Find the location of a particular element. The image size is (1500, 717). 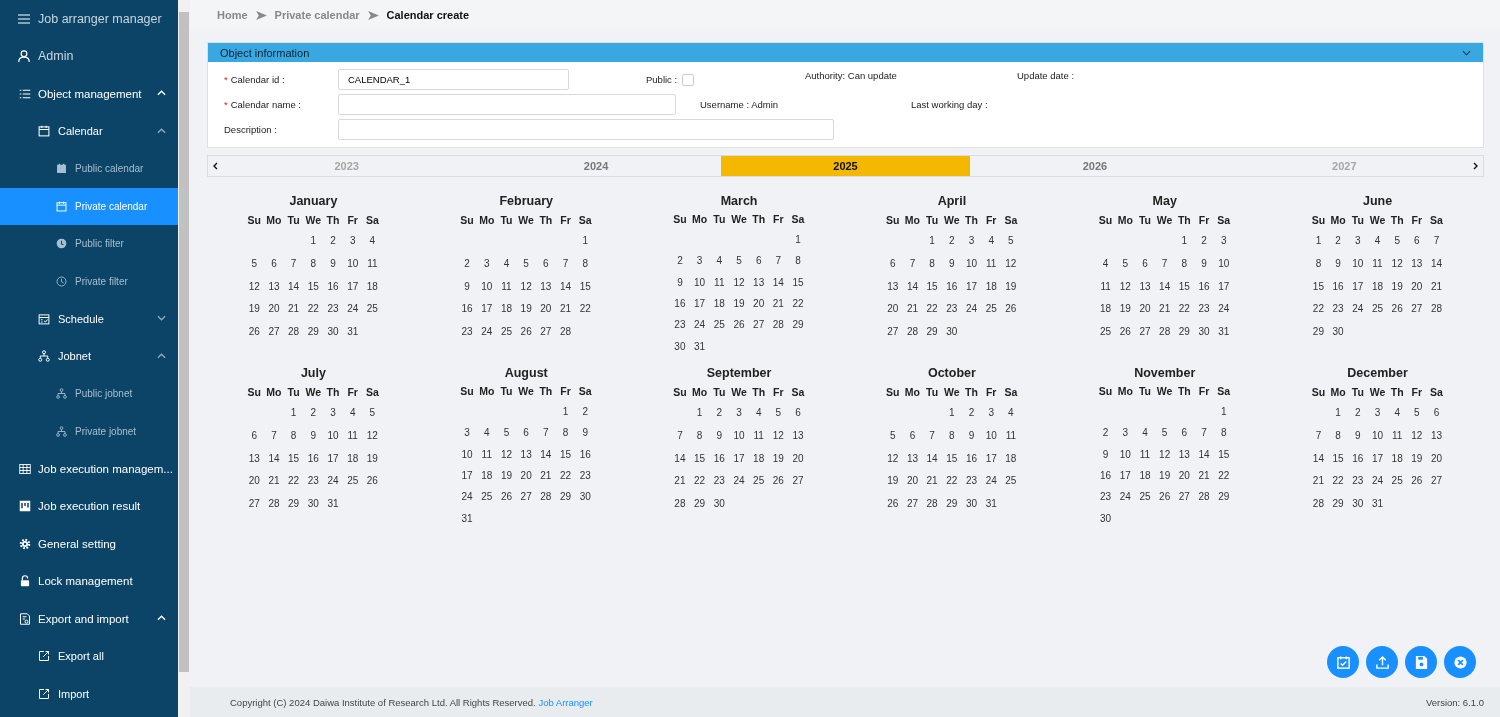

day-number: 20 is located at coordinates (274, 310).